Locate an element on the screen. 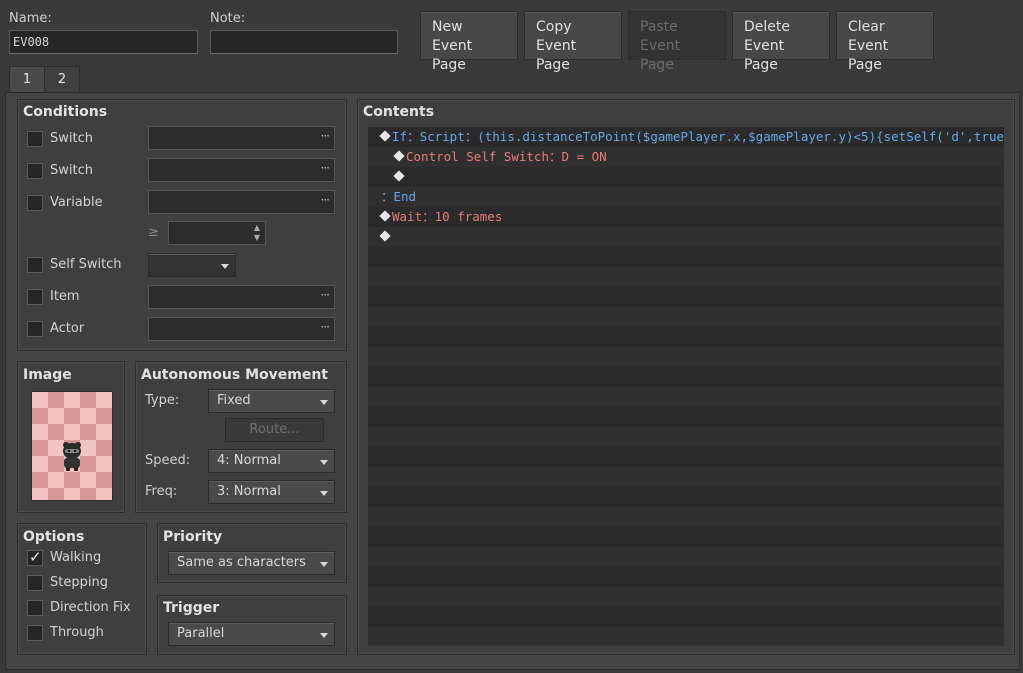 The width and height of the screenshot is (1023, 673). actor-label: Actor is located at coordinates (67, 328).